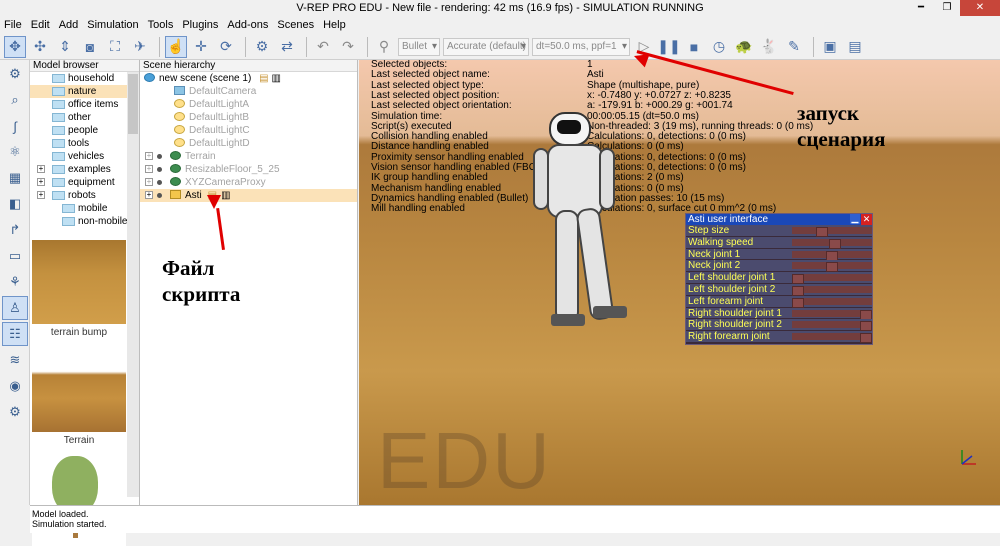 This screenshot has height=546, width=1000. I want to click on camera-pan-icon: ✥, so click(15, 46).